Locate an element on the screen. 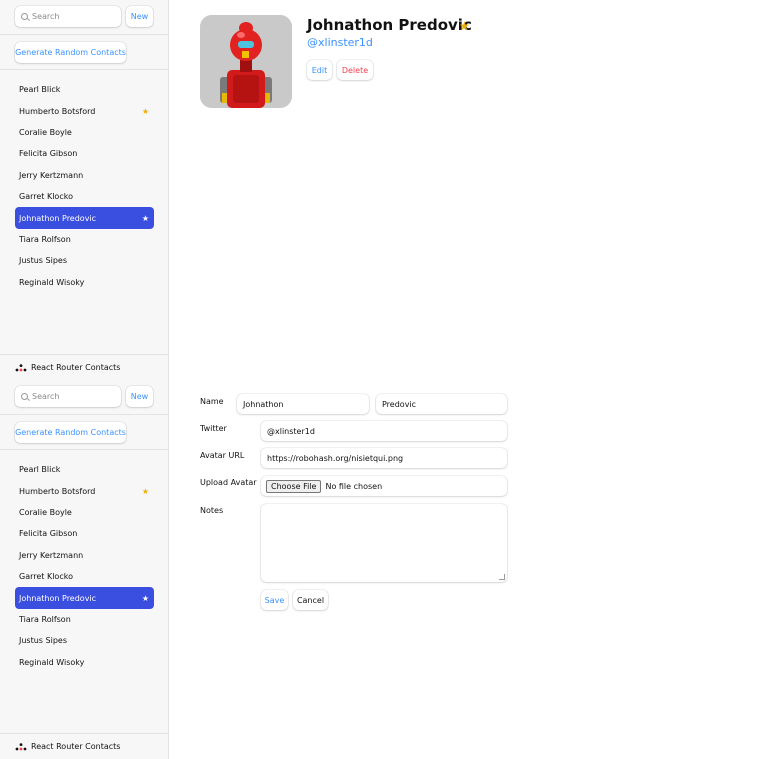 The image size is (768, 759). contact-avatar is located at coordinates (246, 61).